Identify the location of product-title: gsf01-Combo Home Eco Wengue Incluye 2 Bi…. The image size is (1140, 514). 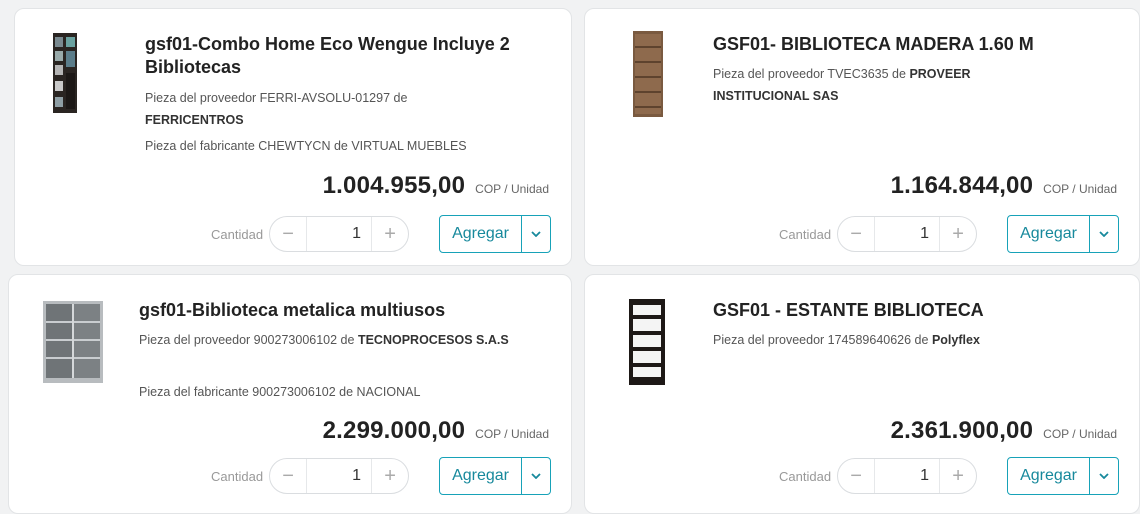
(335, 56).